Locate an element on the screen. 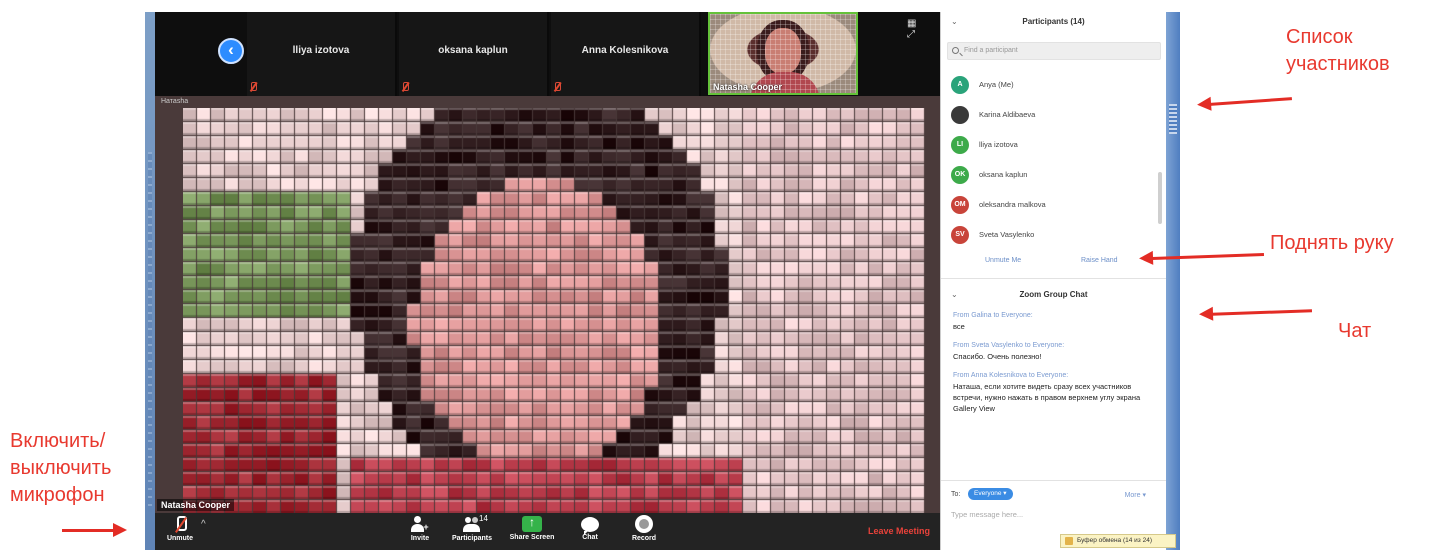 This screenshot has height=550, width=1443. back-arrow-icon: ‹ is located at coordinates (231, 51).